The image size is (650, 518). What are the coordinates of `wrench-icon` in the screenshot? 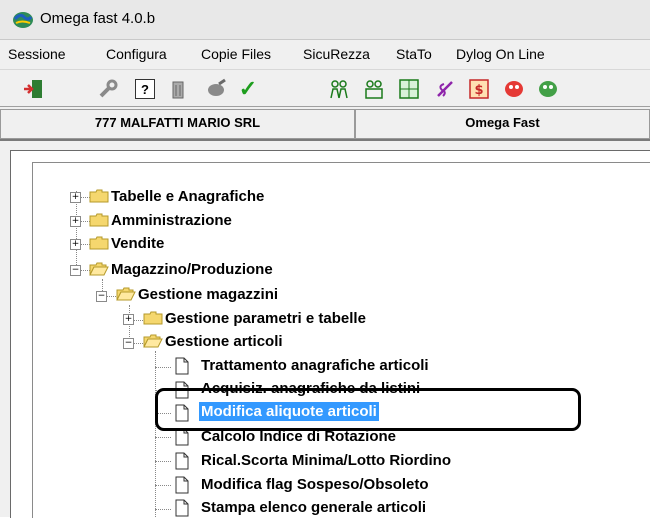 It's located at (108, 89).